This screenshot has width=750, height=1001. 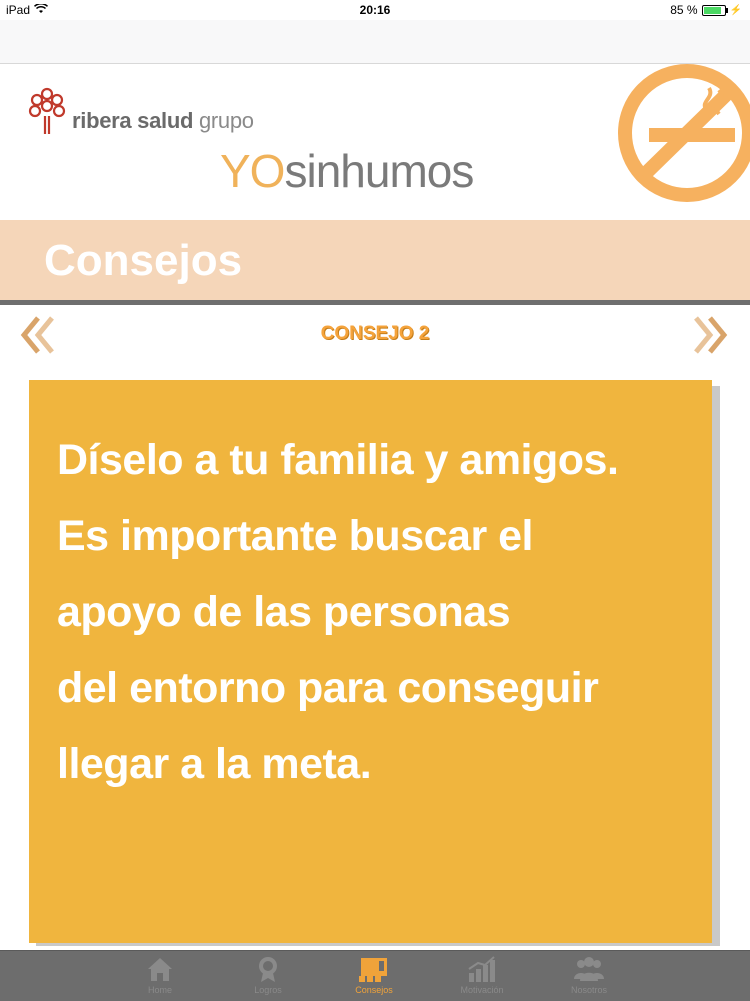 What do you see at coordinates (375, 260) in the screenshot?
I see `section-band: Consejos` at bounding box center [375, 260].